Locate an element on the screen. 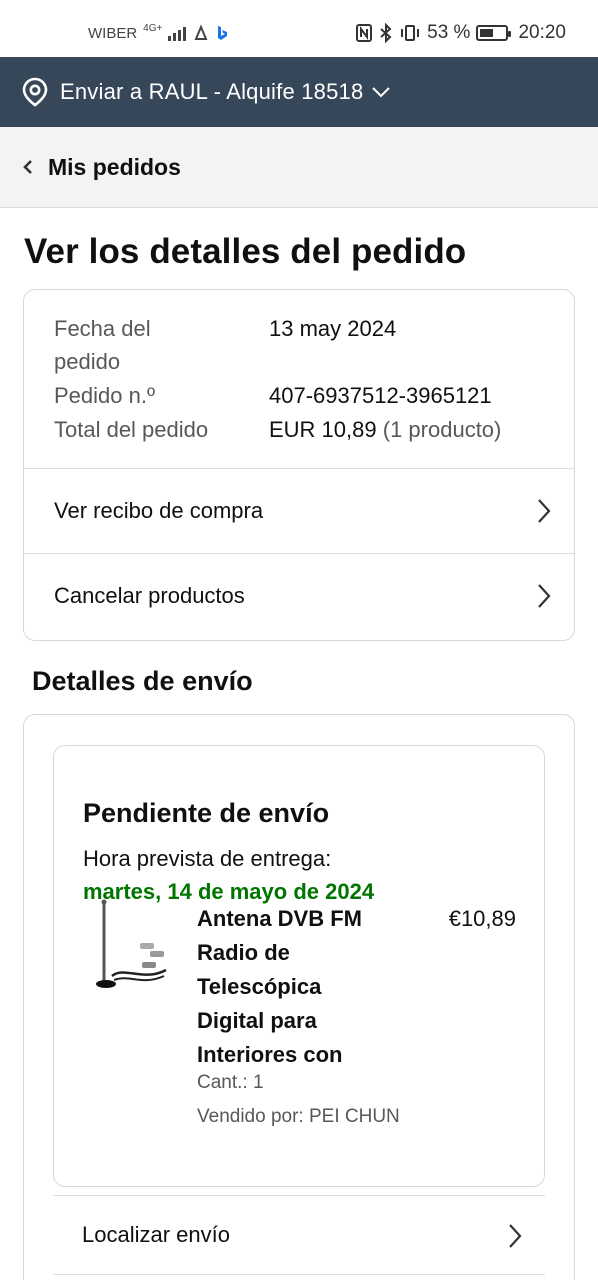 The image size is (598, 1280). status-bar: WIBER 4G+ 53 % 20:20 is located at coordinates (299, 28).